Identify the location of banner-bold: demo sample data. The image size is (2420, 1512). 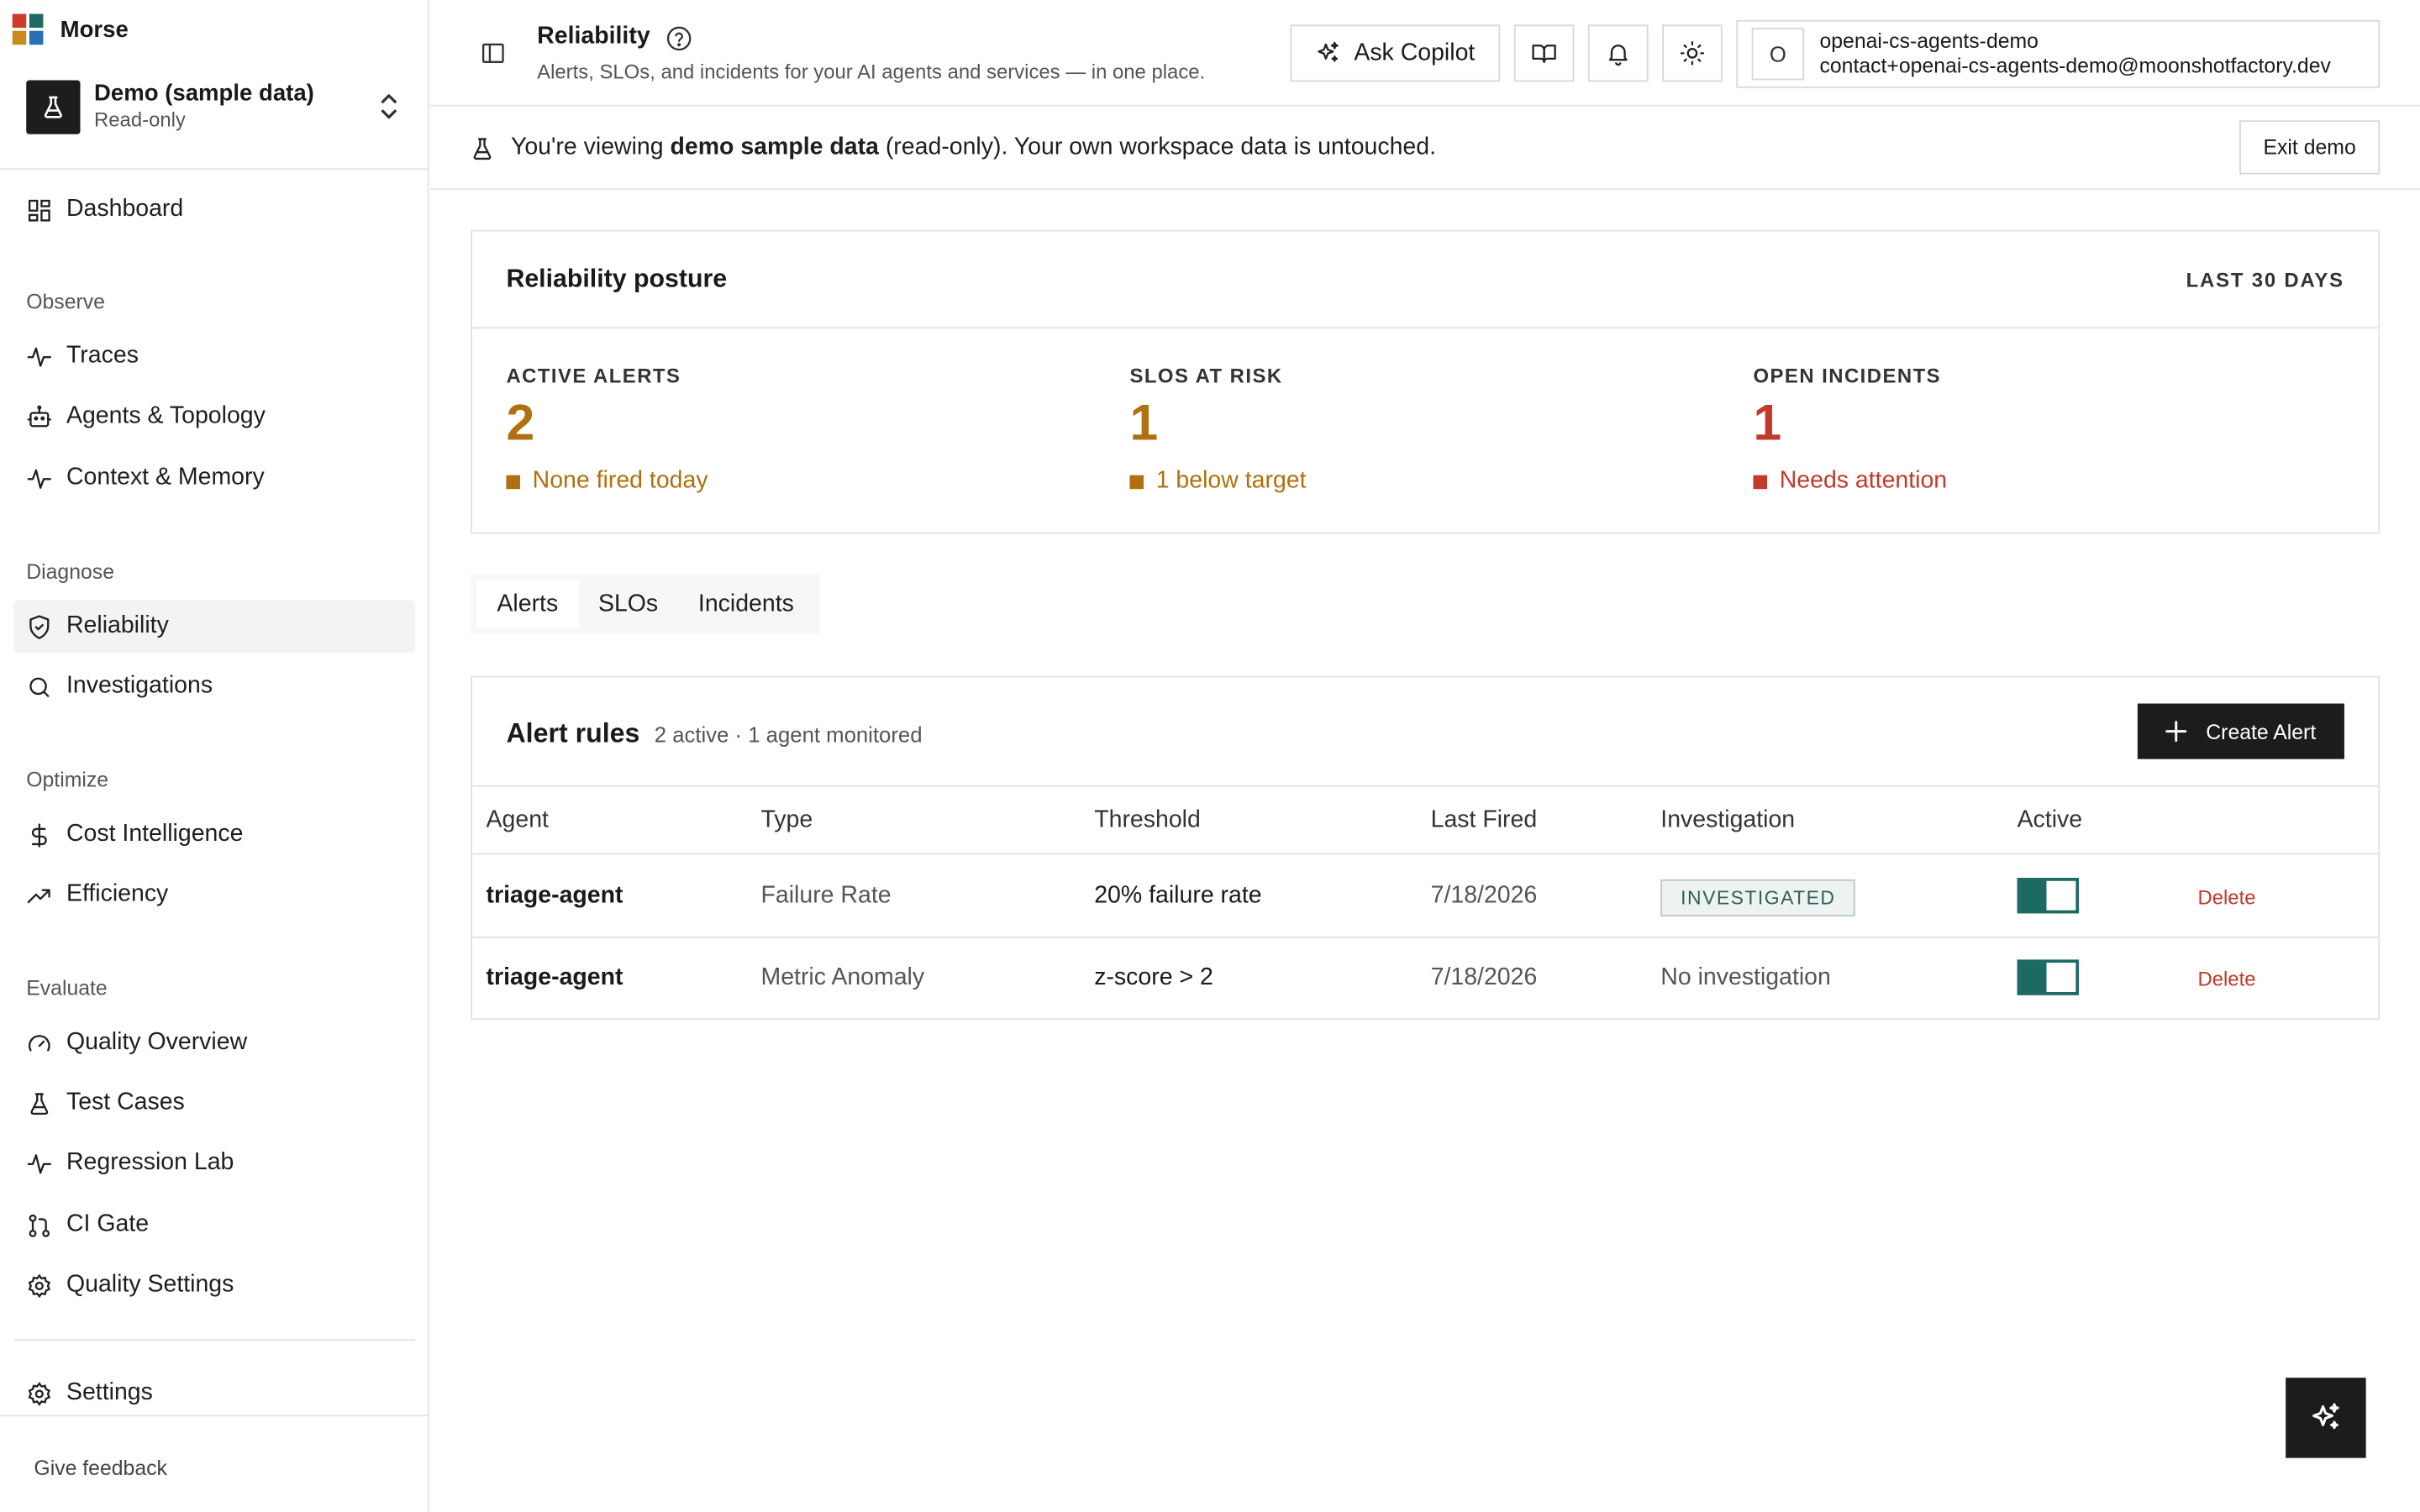
(774, 147).